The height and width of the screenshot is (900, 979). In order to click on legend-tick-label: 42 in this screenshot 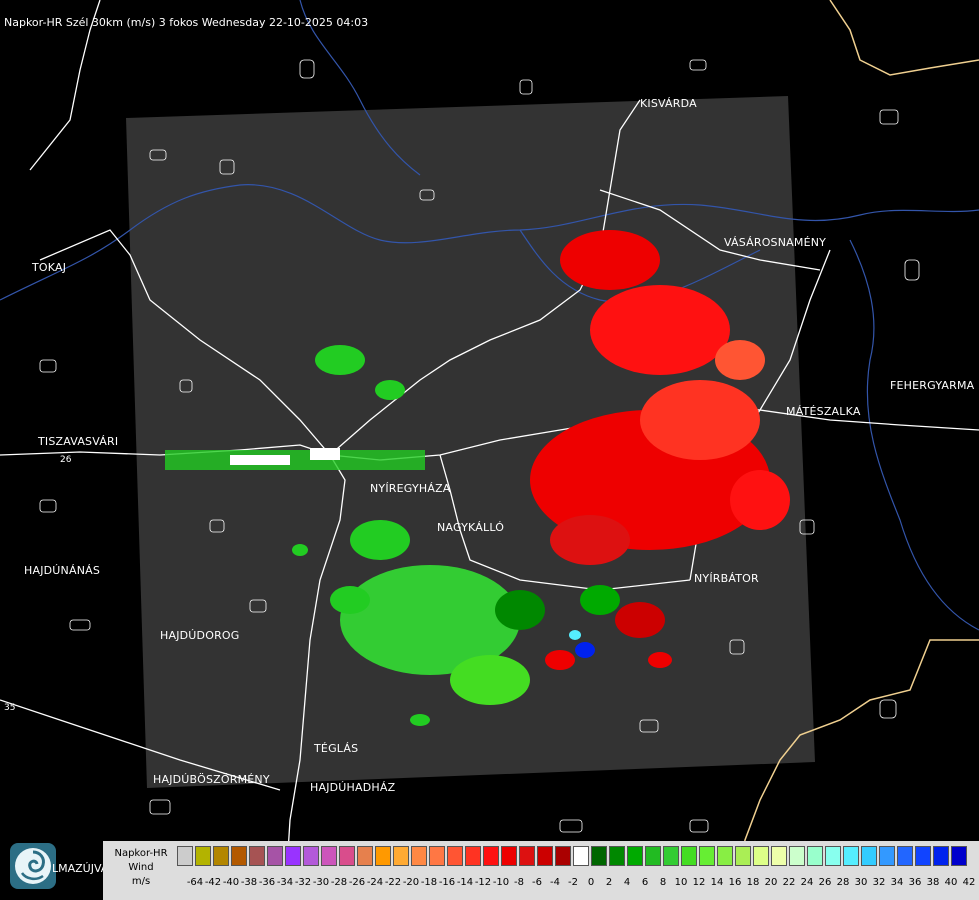, I will do `click(969, 882)`.